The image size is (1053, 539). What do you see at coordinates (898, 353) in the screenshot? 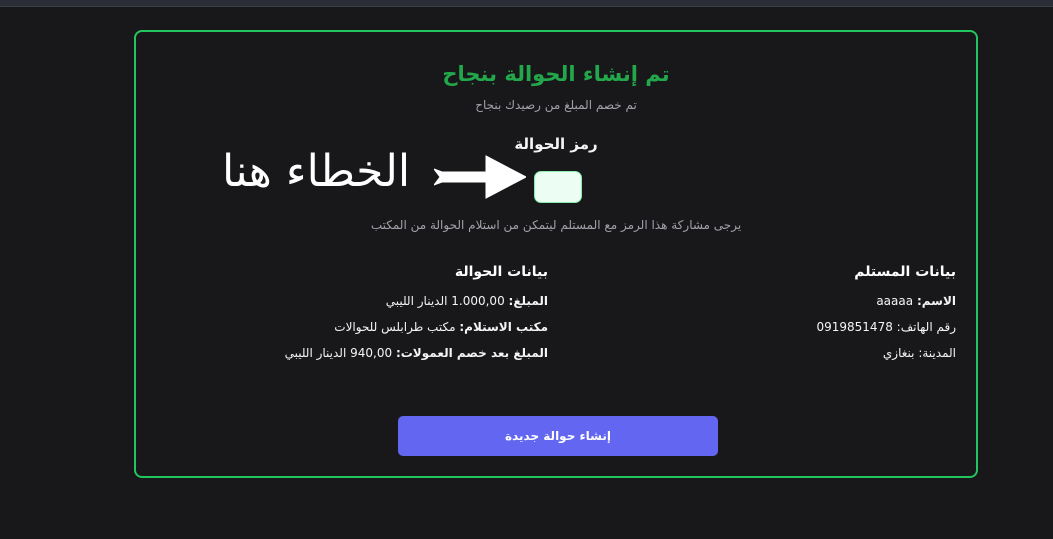
I see `city-value: بنغازي` at bounding box center [898, 353].